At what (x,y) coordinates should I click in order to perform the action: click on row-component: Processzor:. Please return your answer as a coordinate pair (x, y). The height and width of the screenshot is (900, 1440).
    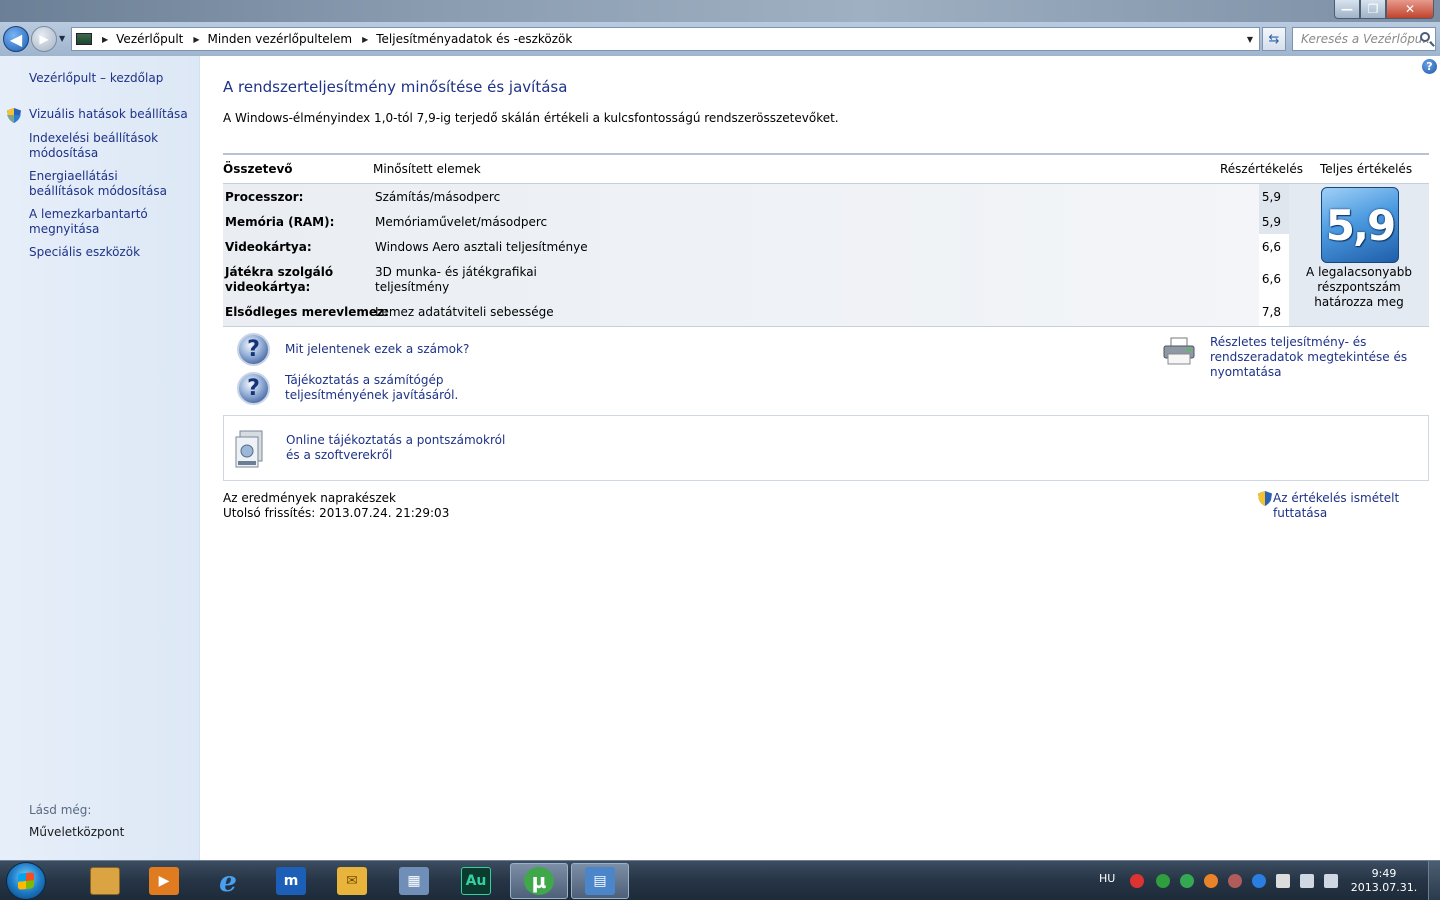
    Looking at the image, I should click on (264, 197).